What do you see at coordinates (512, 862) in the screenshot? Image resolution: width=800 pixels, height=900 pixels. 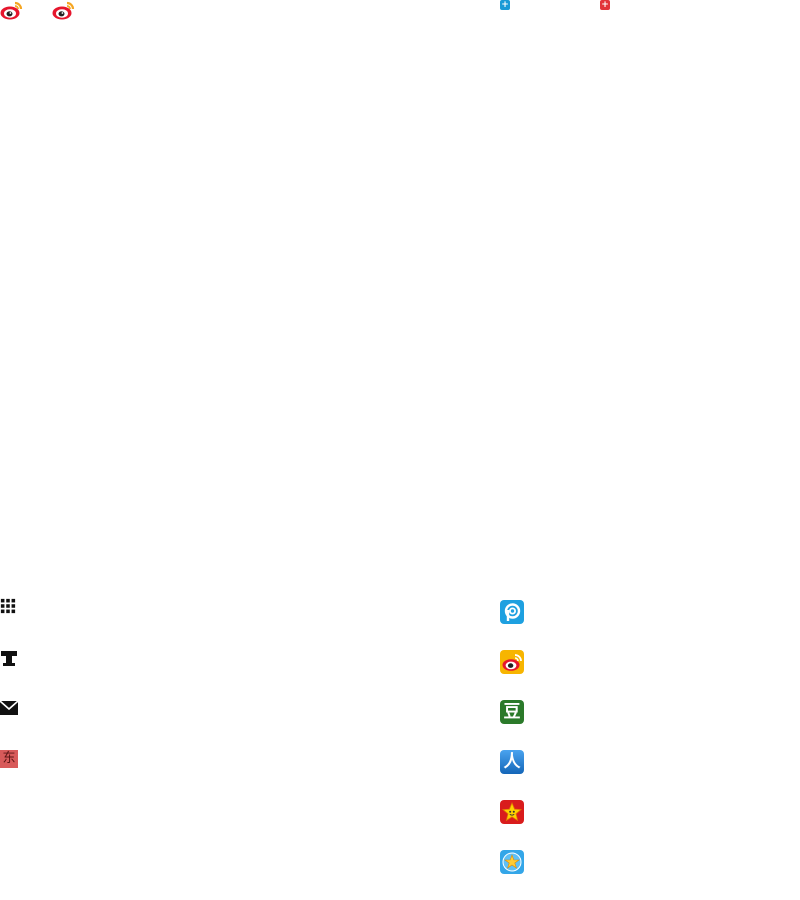 I see `qzone-app-icon` at bounding box center [512, 862].